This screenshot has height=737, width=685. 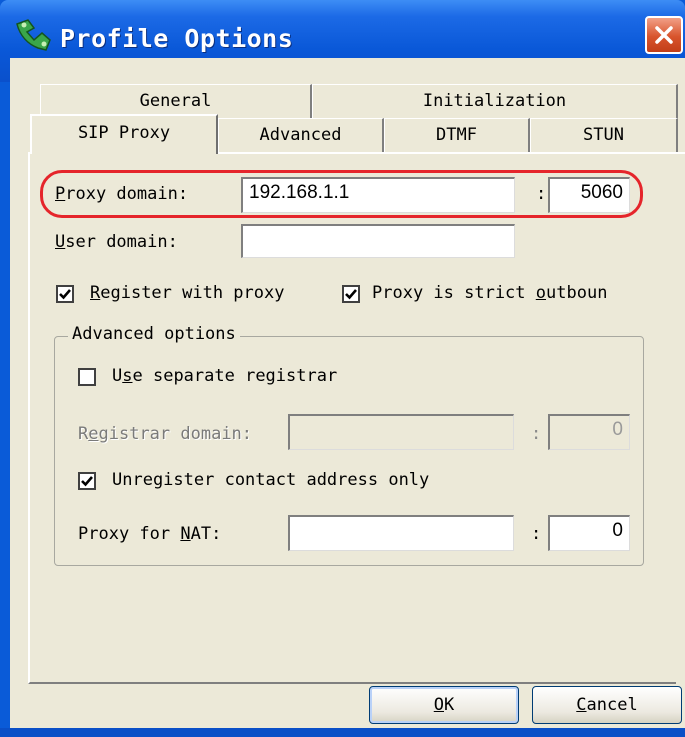 I want to click on proxy-for-nat-label: Proxy for NAT:, so click(x=150, y=534).